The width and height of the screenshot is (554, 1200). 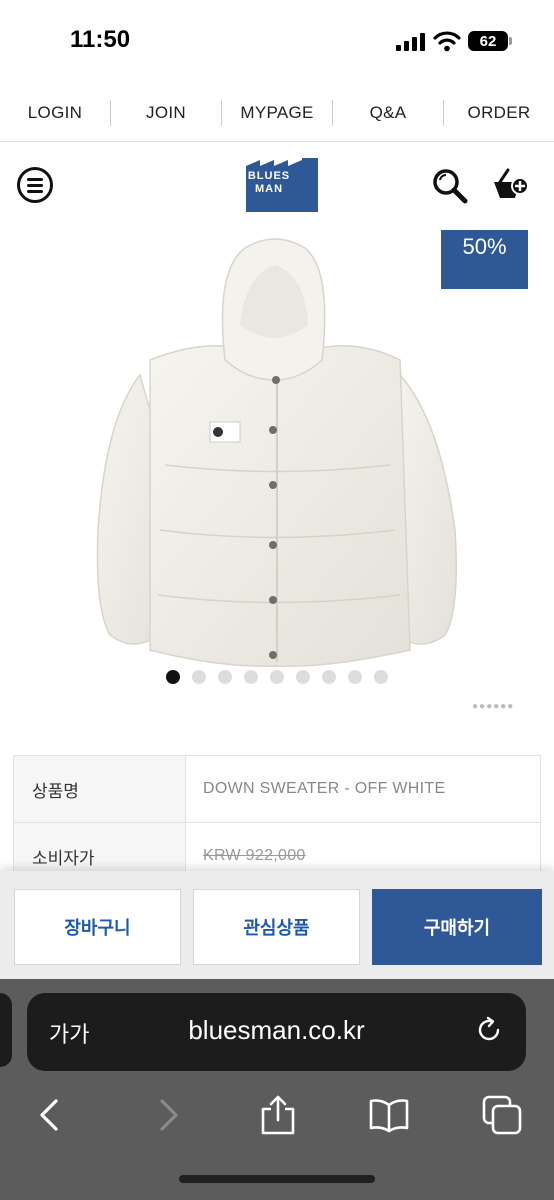 I want to click on battery-level: 62, so click(x=488, y=41).